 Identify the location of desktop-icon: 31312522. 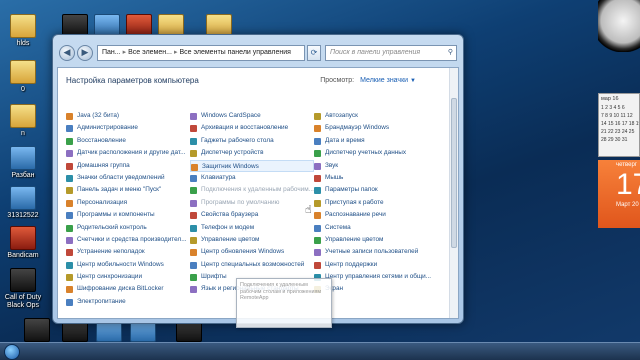
(23, 203).